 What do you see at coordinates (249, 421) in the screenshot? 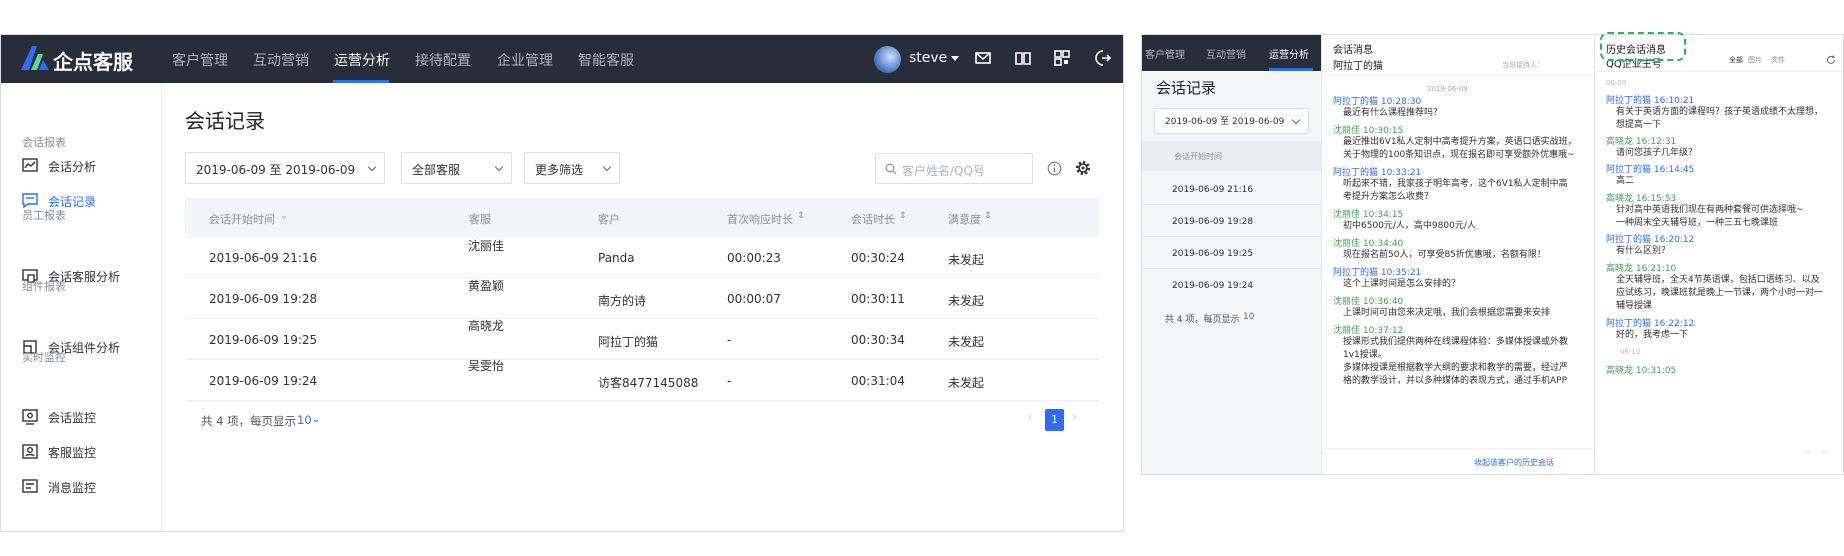
I see `pagination-total: 共 4 项，每页显示` at bounding box center [249, 421].